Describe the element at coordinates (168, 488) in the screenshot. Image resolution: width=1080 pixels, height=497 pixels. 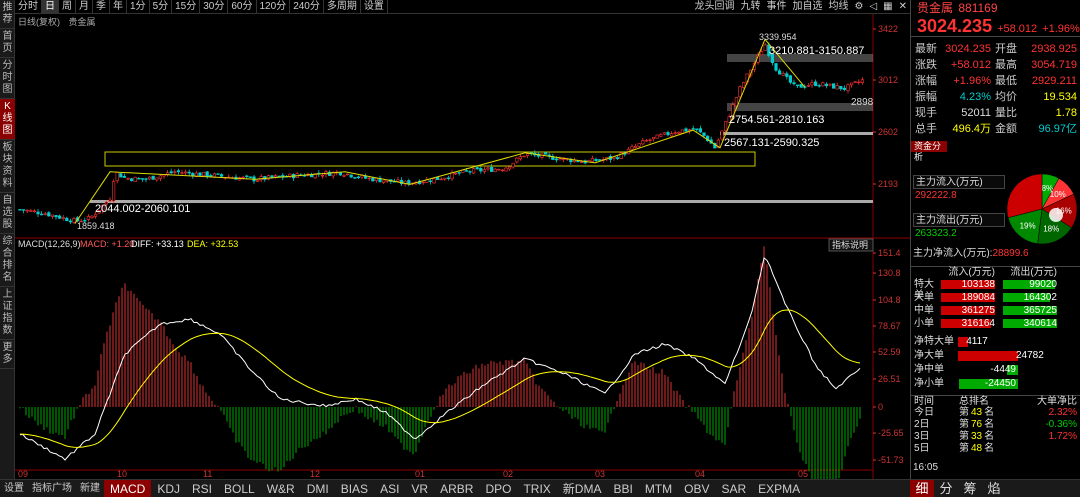
I see `indicator-tab-kdj: KDJ` at that location.